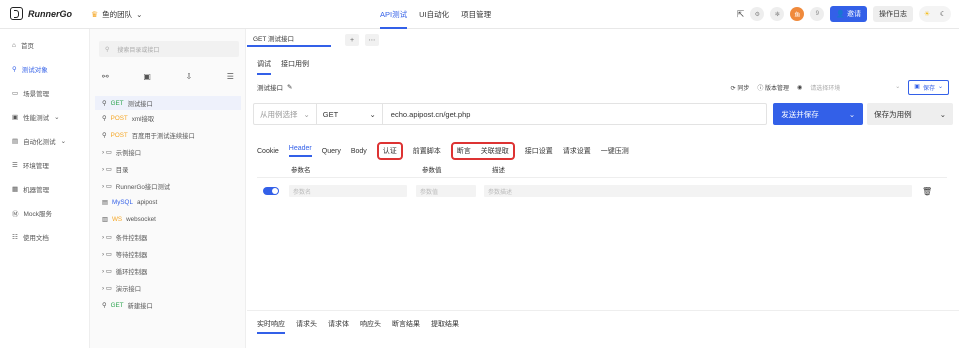 Image resolution: width=959 pixels, height=348 pixels. I want to click on tab-request-headers: 请求头, so click(306, 326).